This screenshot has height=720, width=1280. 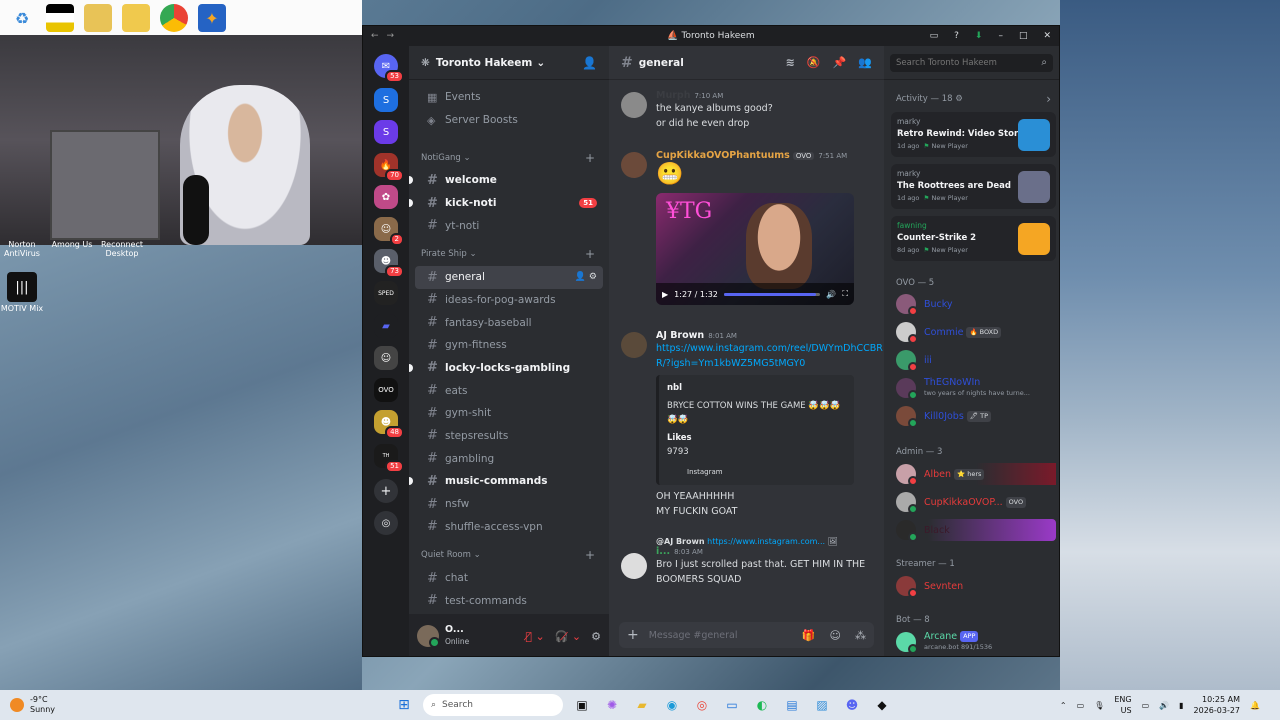 What do you see at coordinates (971, 63) in the screenshot?
I see `search-input` at bounding box center [971, 63].